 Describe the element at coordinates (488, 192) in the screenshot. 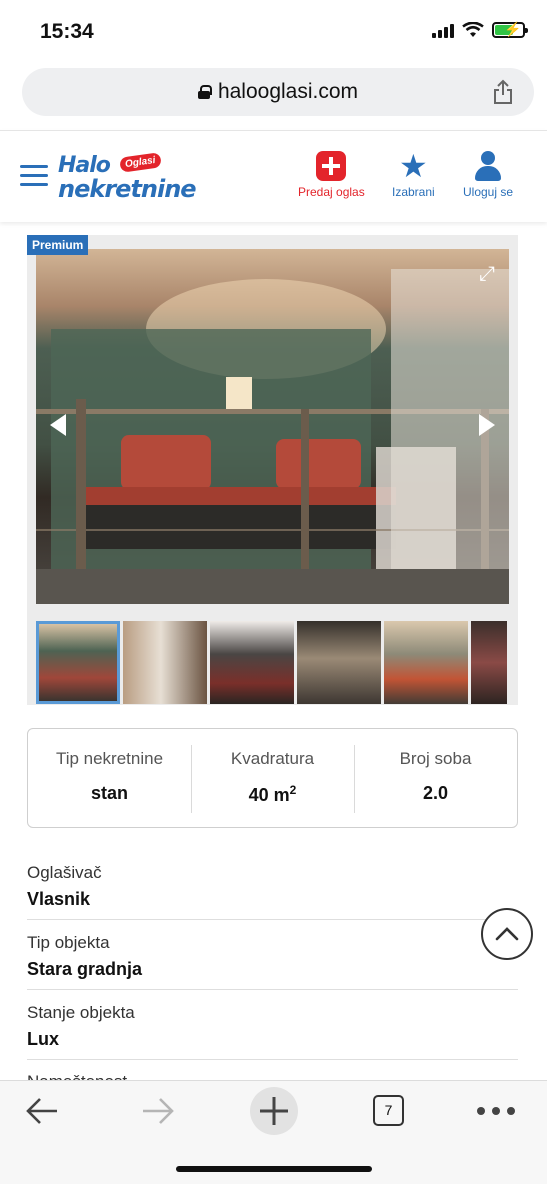

I see `login-label: Uloguj se` at that location.